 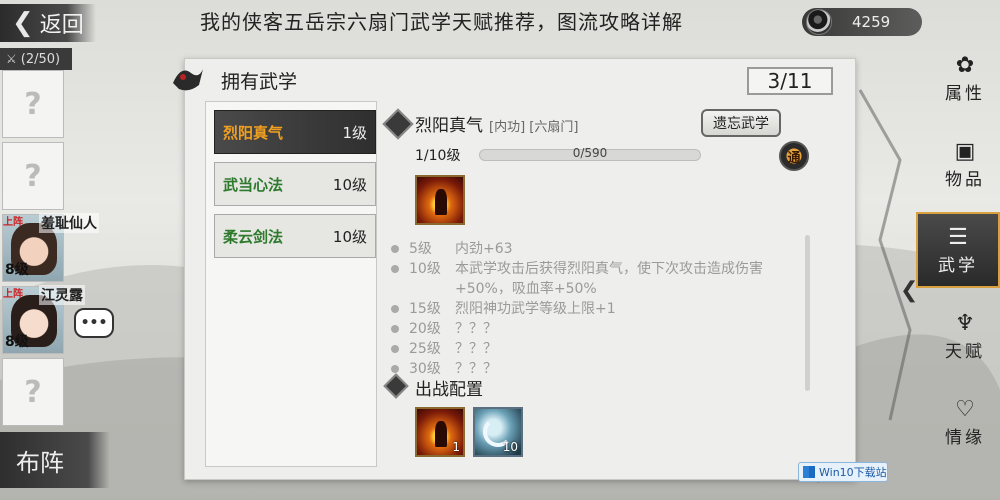 I want to click on skill-item: 武当心法 10级, so click(x=295, y=184).